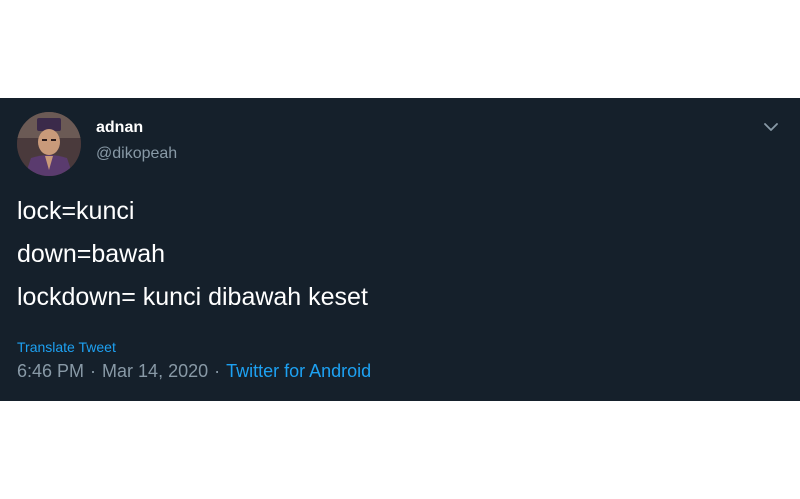 This screenshot has width=800, height=499. I want to click on tweet-source-link: Twitter for Android, so click(298, 371).